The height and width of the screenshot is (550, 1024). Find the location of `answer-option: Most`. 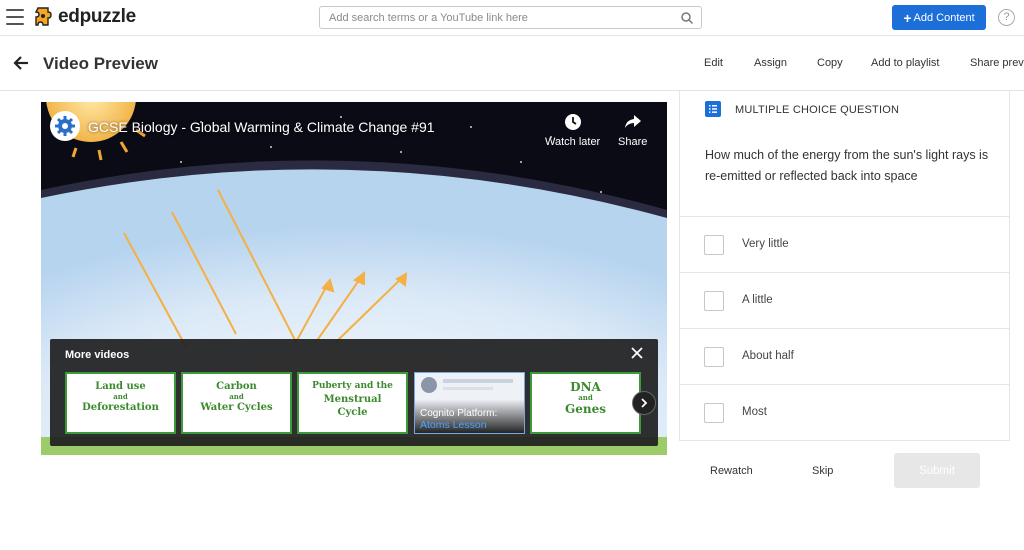

answer-option: Most is located at coordinates (844, 412).